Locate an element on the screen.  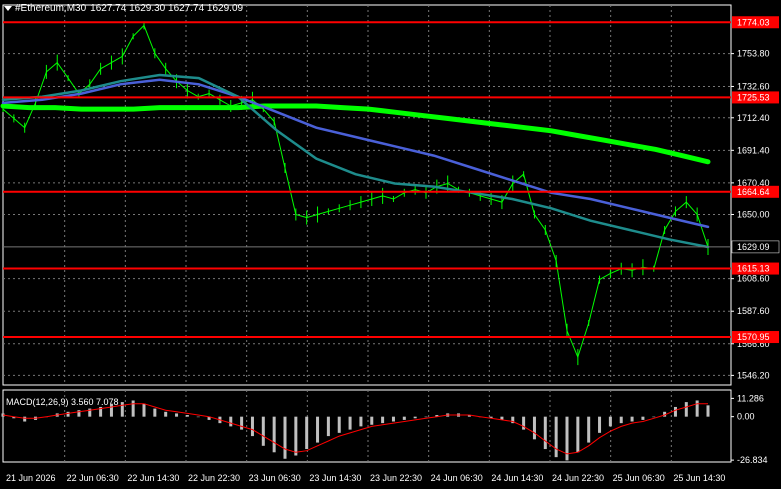
time-tick-label: 23 Jun 06:30 is located at coordinates (275, 478).